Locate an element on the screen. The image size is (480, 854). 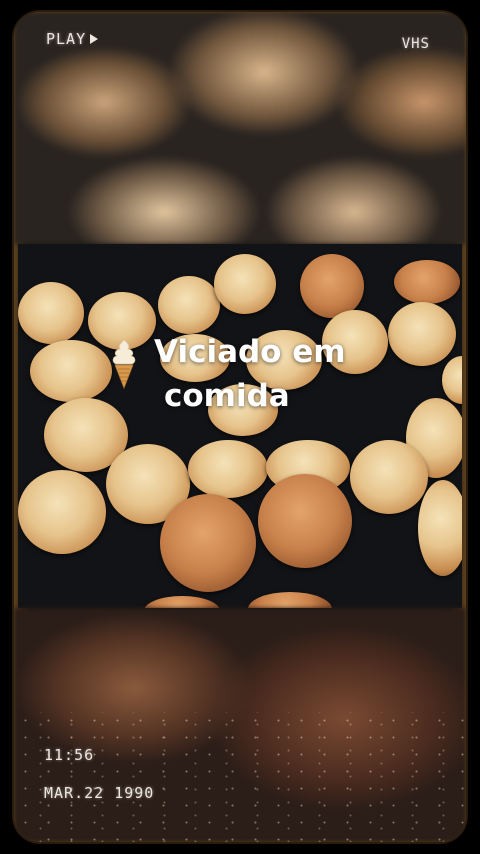
vhs-label: VHS is located at coordinates (415, 44).